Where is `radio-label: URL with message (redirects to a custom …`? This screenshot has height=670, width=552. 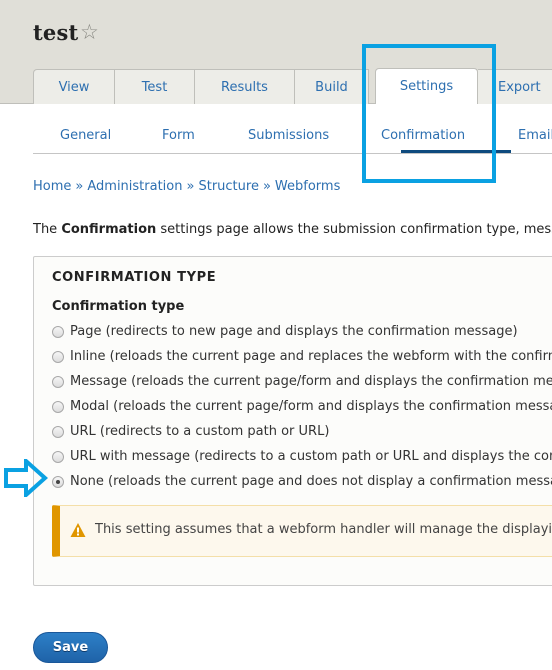
radio-label: URL with message (redirects to a custom … is located at coordinates (311, 456).